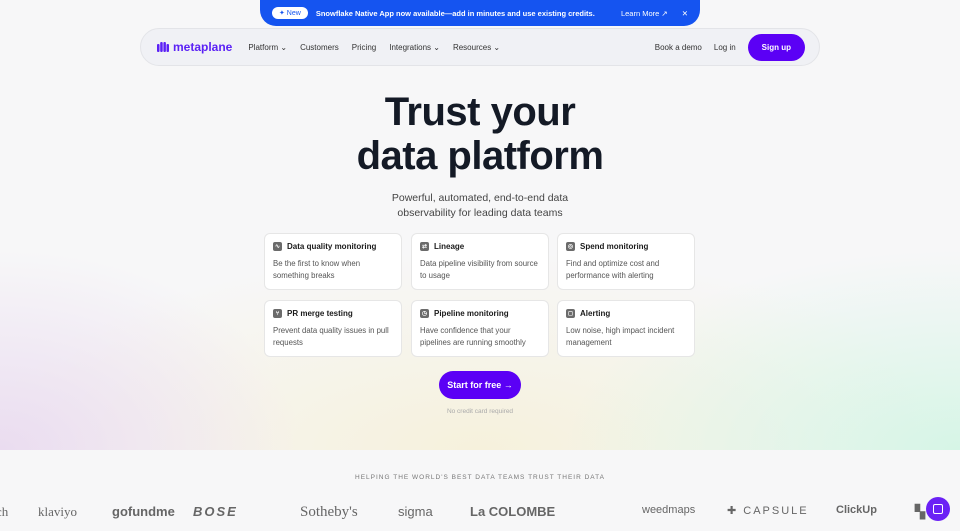 This screenshot has width=960, height=531. What do you see at coordinates (414, 47) in the screenshot?
I see `nav-integrations: Integrations ⌄` at bounding box center [414, 47].